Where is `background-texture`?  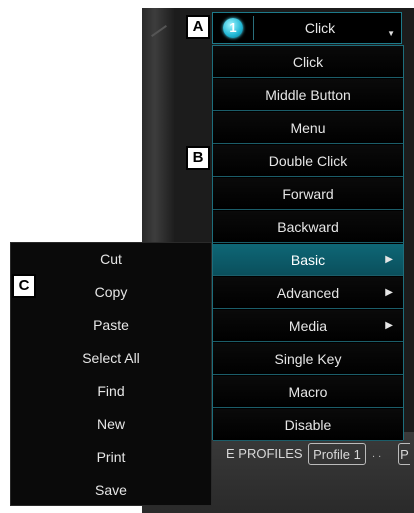
background-texture is located at coordinates (159, 31).